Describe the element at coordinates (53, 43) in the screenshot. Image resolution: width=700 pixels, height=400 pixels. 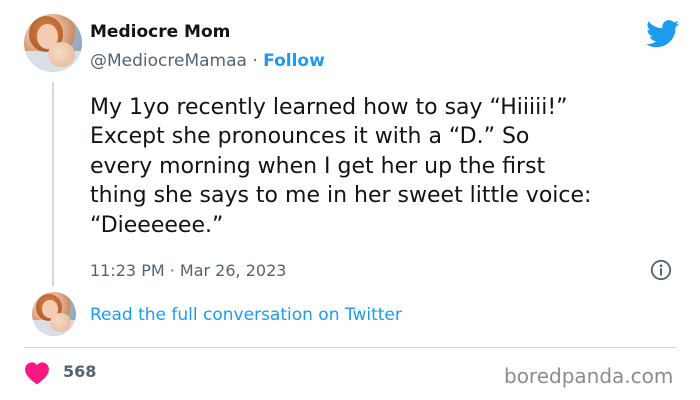
I see `author-avatar` at that location.